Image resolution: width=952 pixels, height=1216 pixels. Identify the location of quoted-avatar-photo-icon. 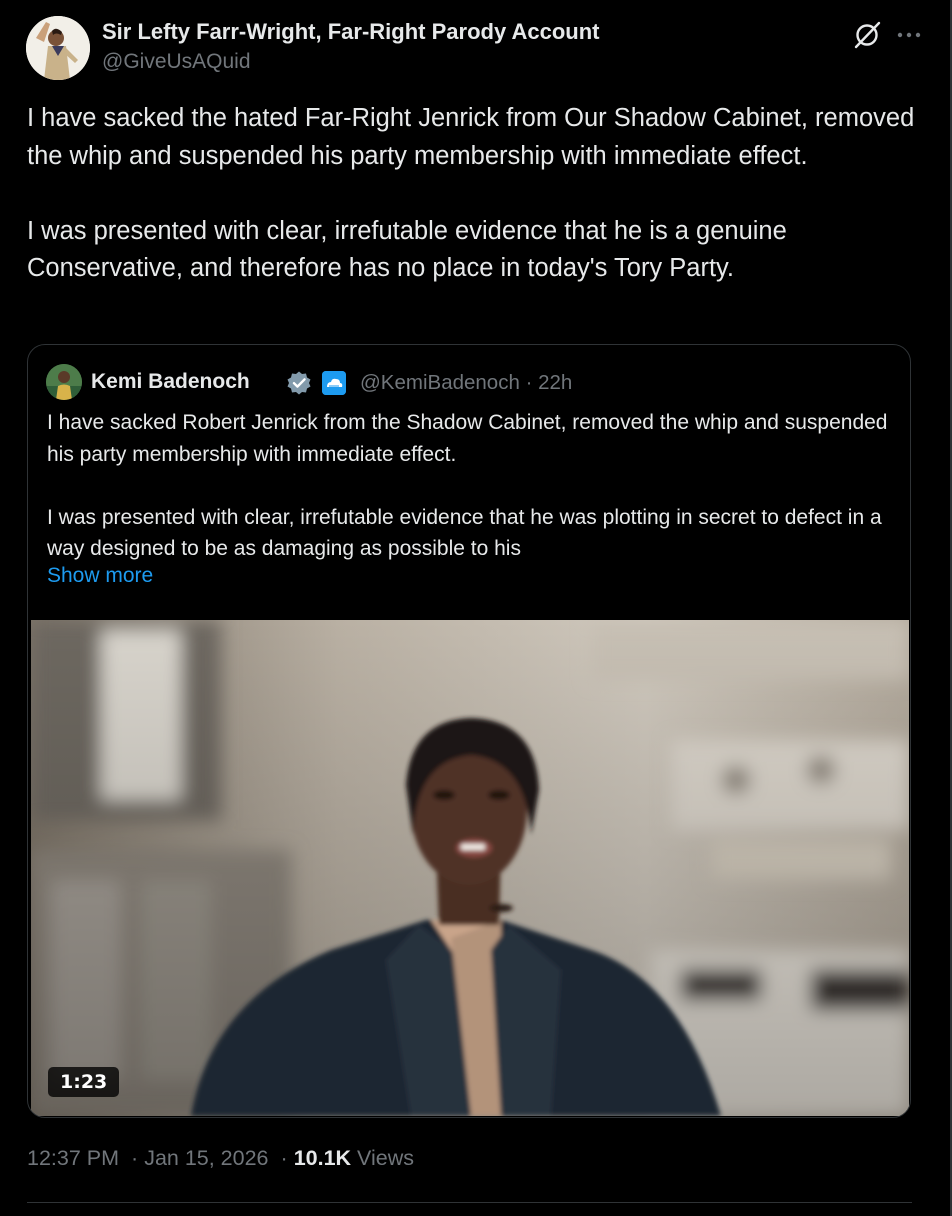
(64, 382).